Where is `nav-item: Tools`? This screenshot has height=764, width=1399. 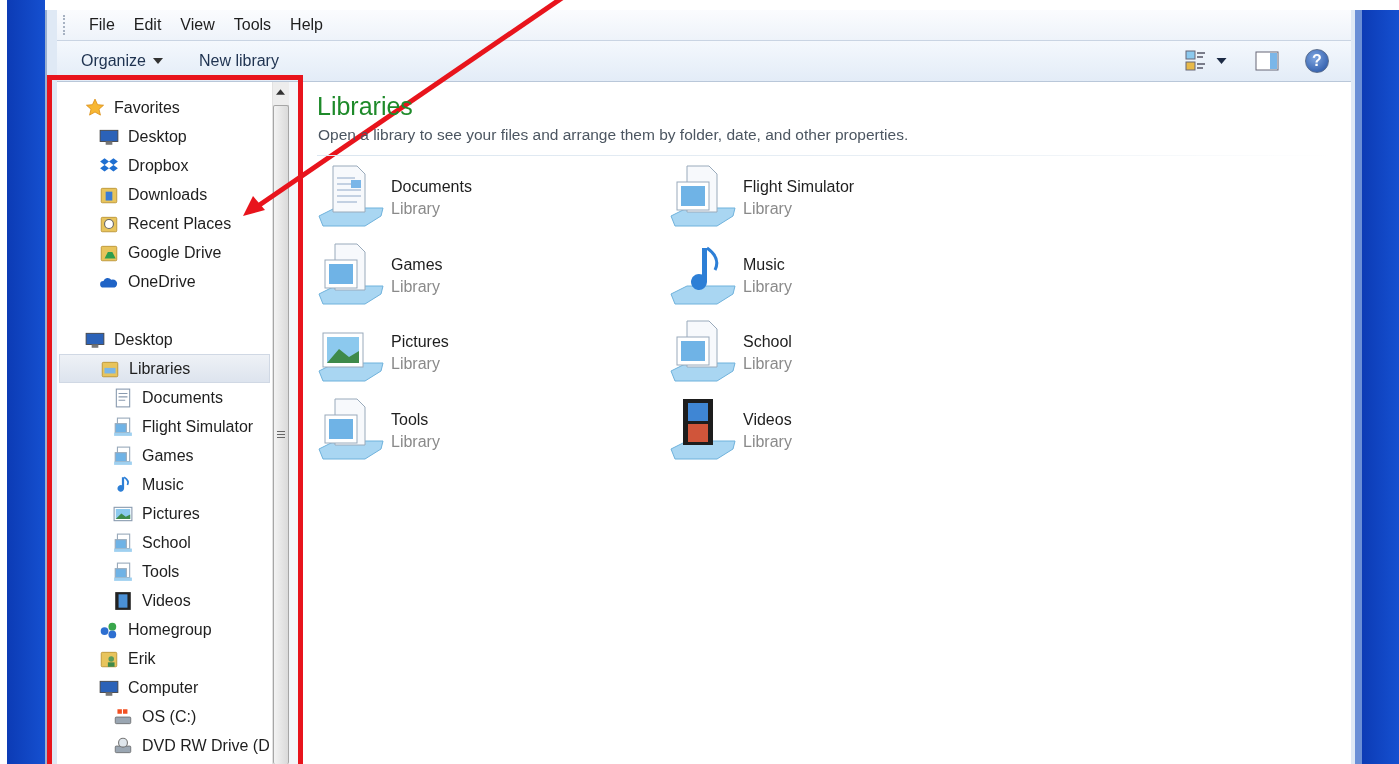
nav-item: Tools is located at coordinates (164, 571).